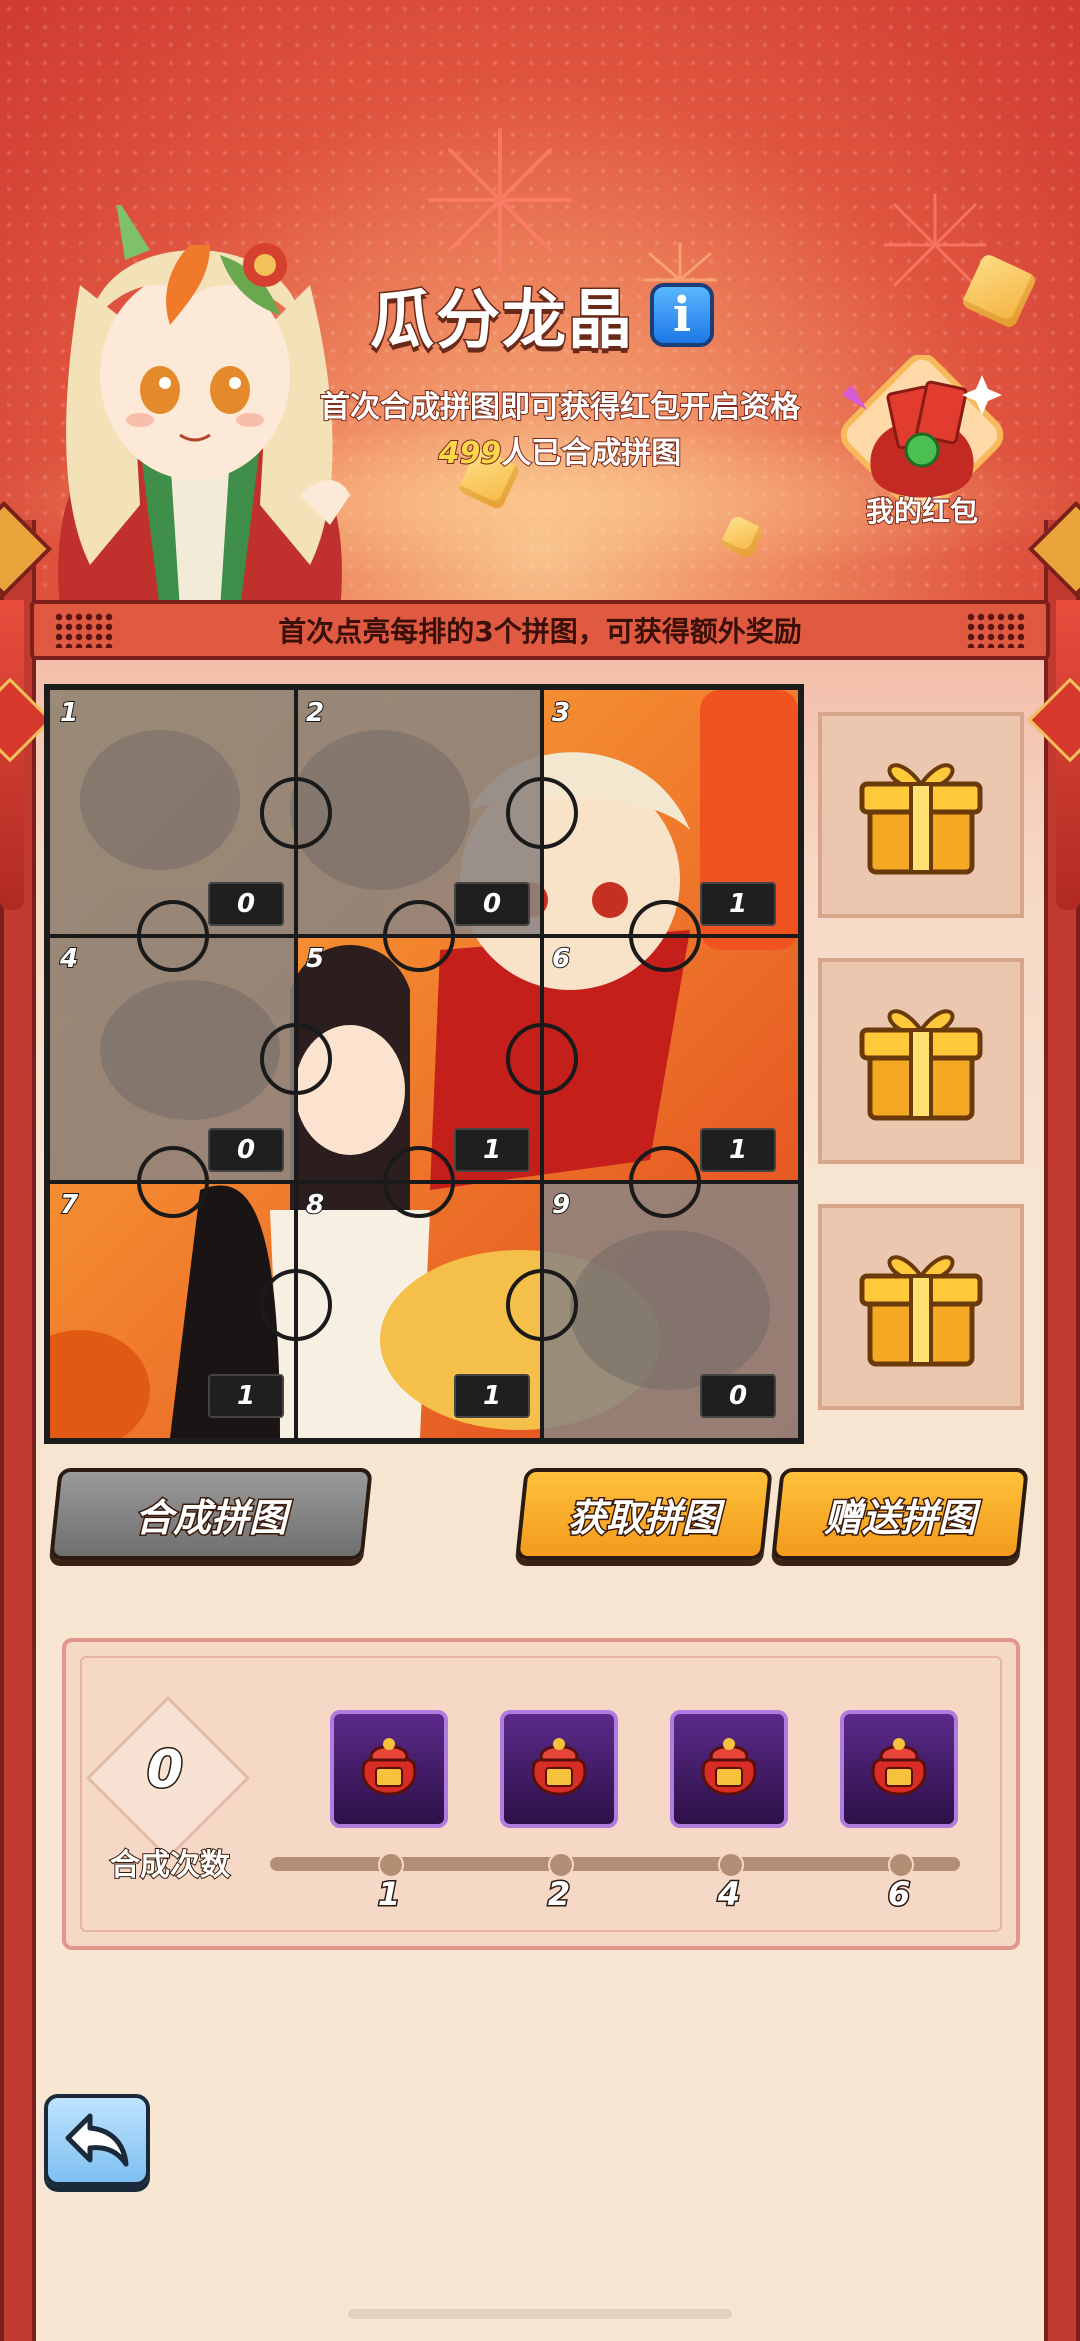 The width and height of the screenshot is (1080, 2341). I want to click on milestone-label: 2, so click(558, 1894).